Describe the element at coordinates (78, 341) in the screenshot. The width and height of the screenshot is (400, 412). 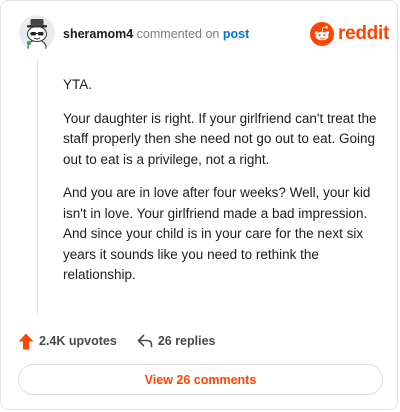
I see `upvote-count: 2.4K upvotes` at that location.